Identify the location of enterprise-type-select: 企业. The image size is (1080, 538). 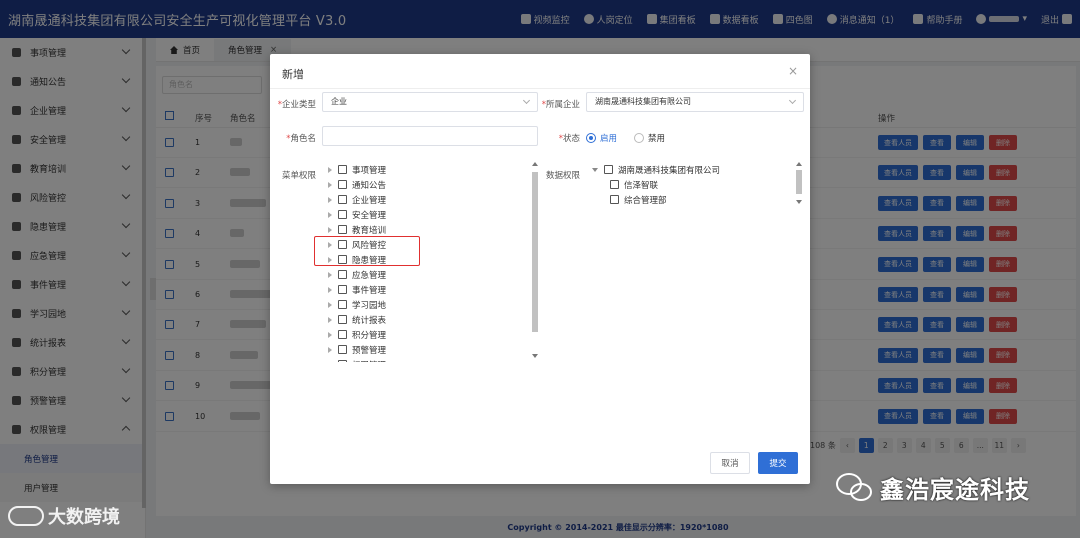
(430, 102).